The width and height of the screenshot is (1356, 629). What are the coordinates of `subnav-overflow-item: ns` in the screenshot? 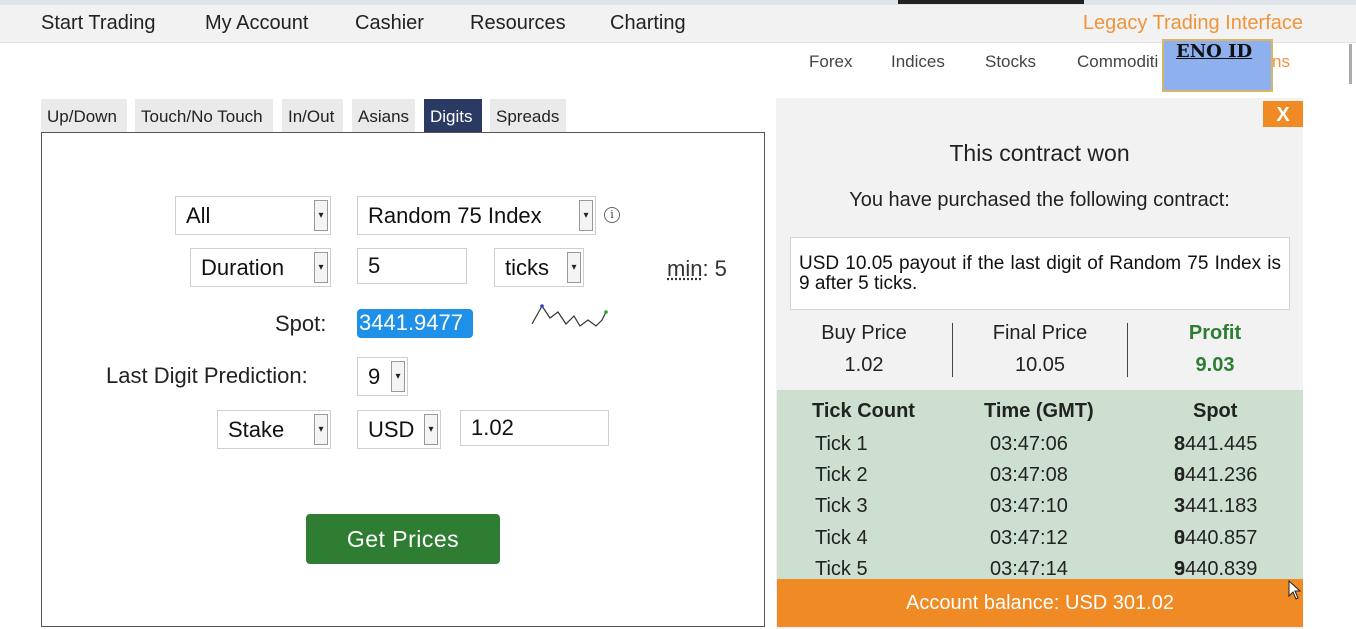 It's located at (1281, 62).